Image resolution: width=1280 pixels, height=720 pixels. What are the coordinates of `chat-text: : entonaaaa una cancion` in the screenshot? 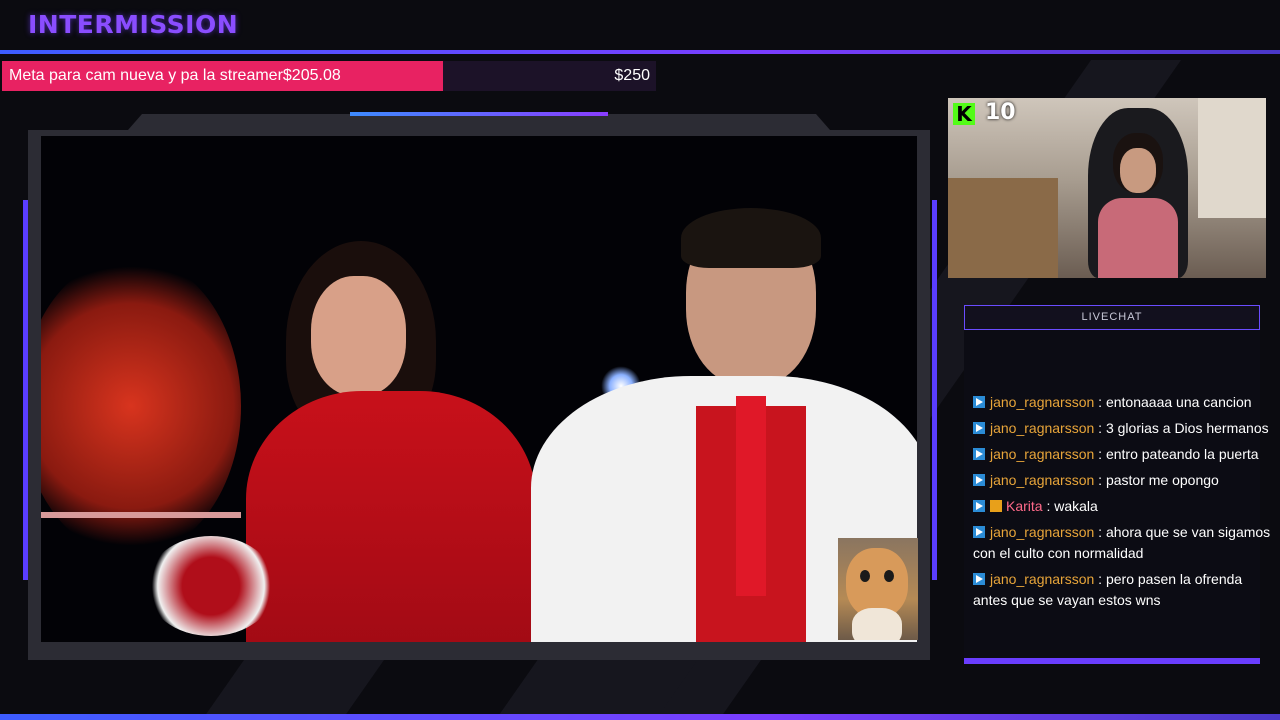 It's located at (1173, 402).